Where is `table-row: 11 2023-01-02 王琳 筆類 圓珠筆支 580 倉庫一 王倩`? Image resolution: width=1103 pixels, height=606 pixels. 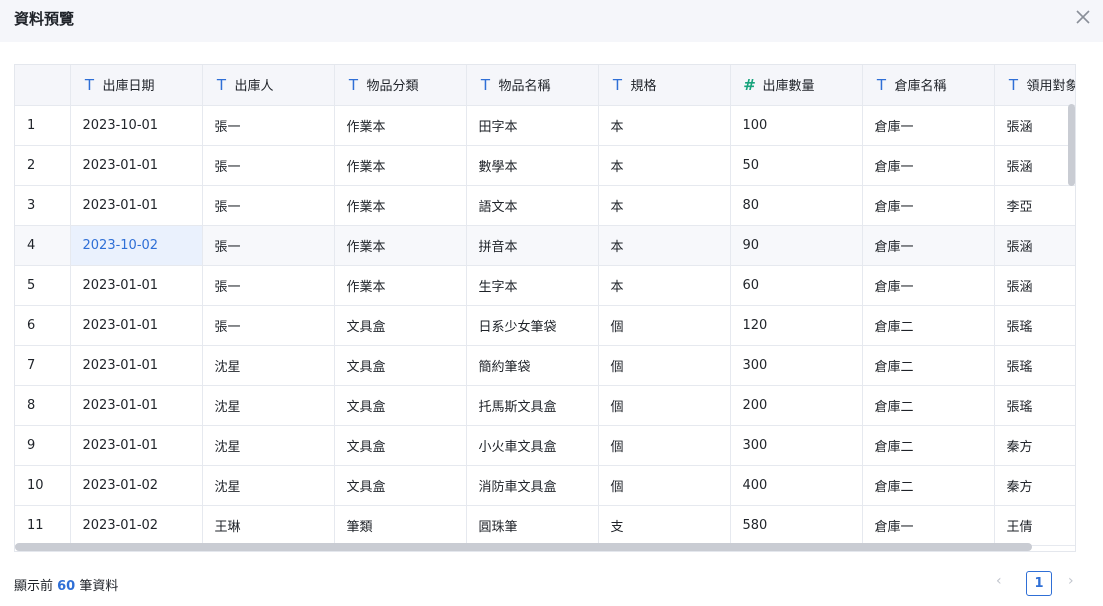 table-row: 11 2023-01-02 王琳 筆類 圓珠筆支 580 倉庫一 王倩 is located at coordinates (545, 525).